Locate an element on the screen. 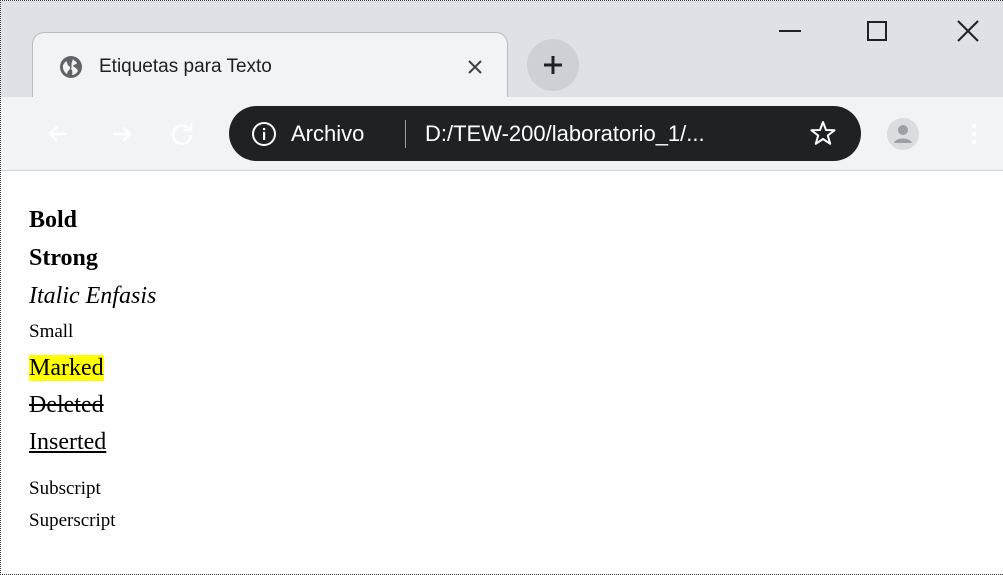 The width and height of the screenshot is (1003, 575). star-icon is located at coordinates (823, 133).